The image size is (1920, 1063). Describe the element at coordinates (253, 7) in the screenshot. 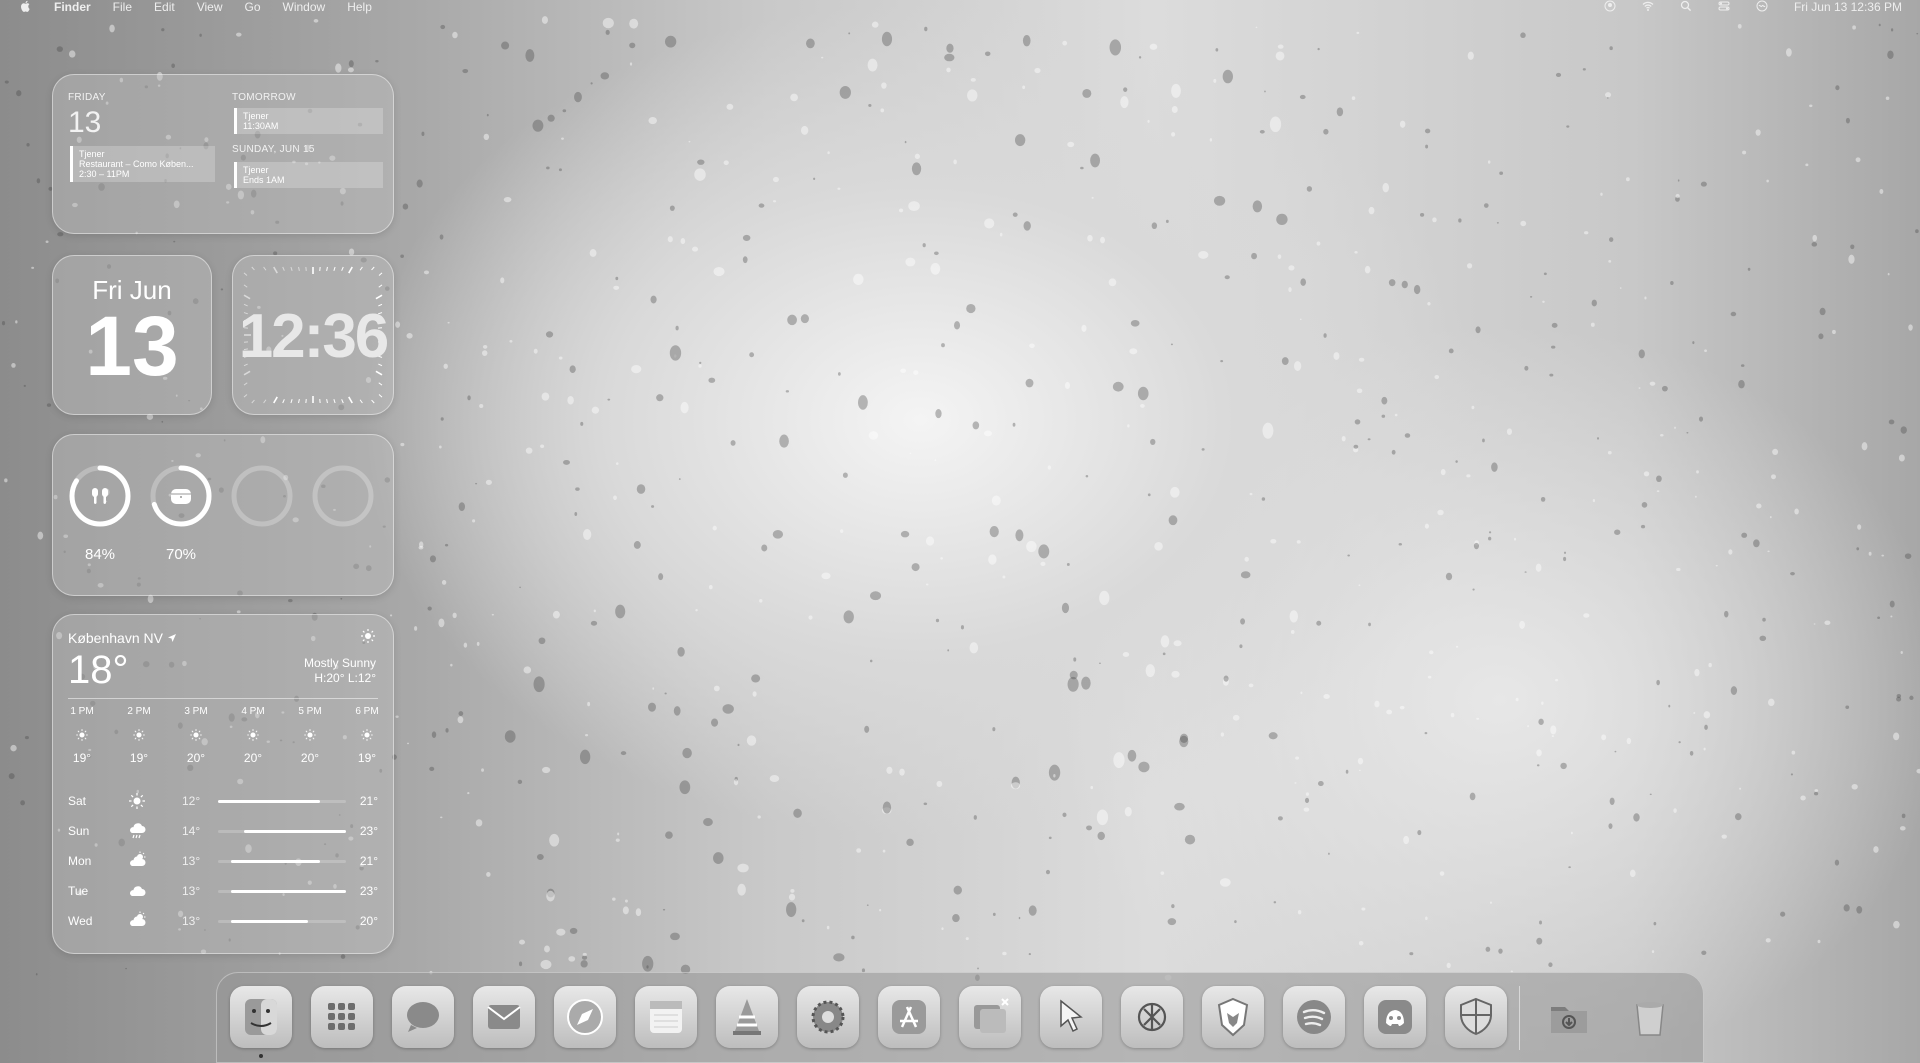

I see `menu-go: Go` at that location.